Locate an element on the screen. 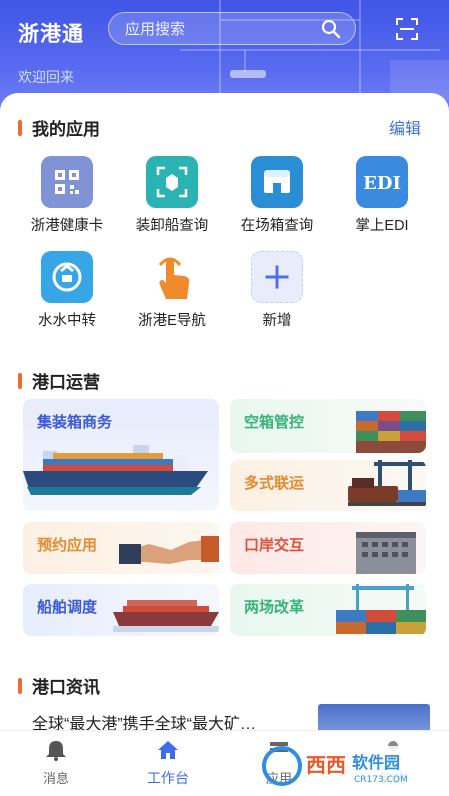 The image size is (449, 796). my-apps-header: 我的应用 is located at coordinates (59, 127).